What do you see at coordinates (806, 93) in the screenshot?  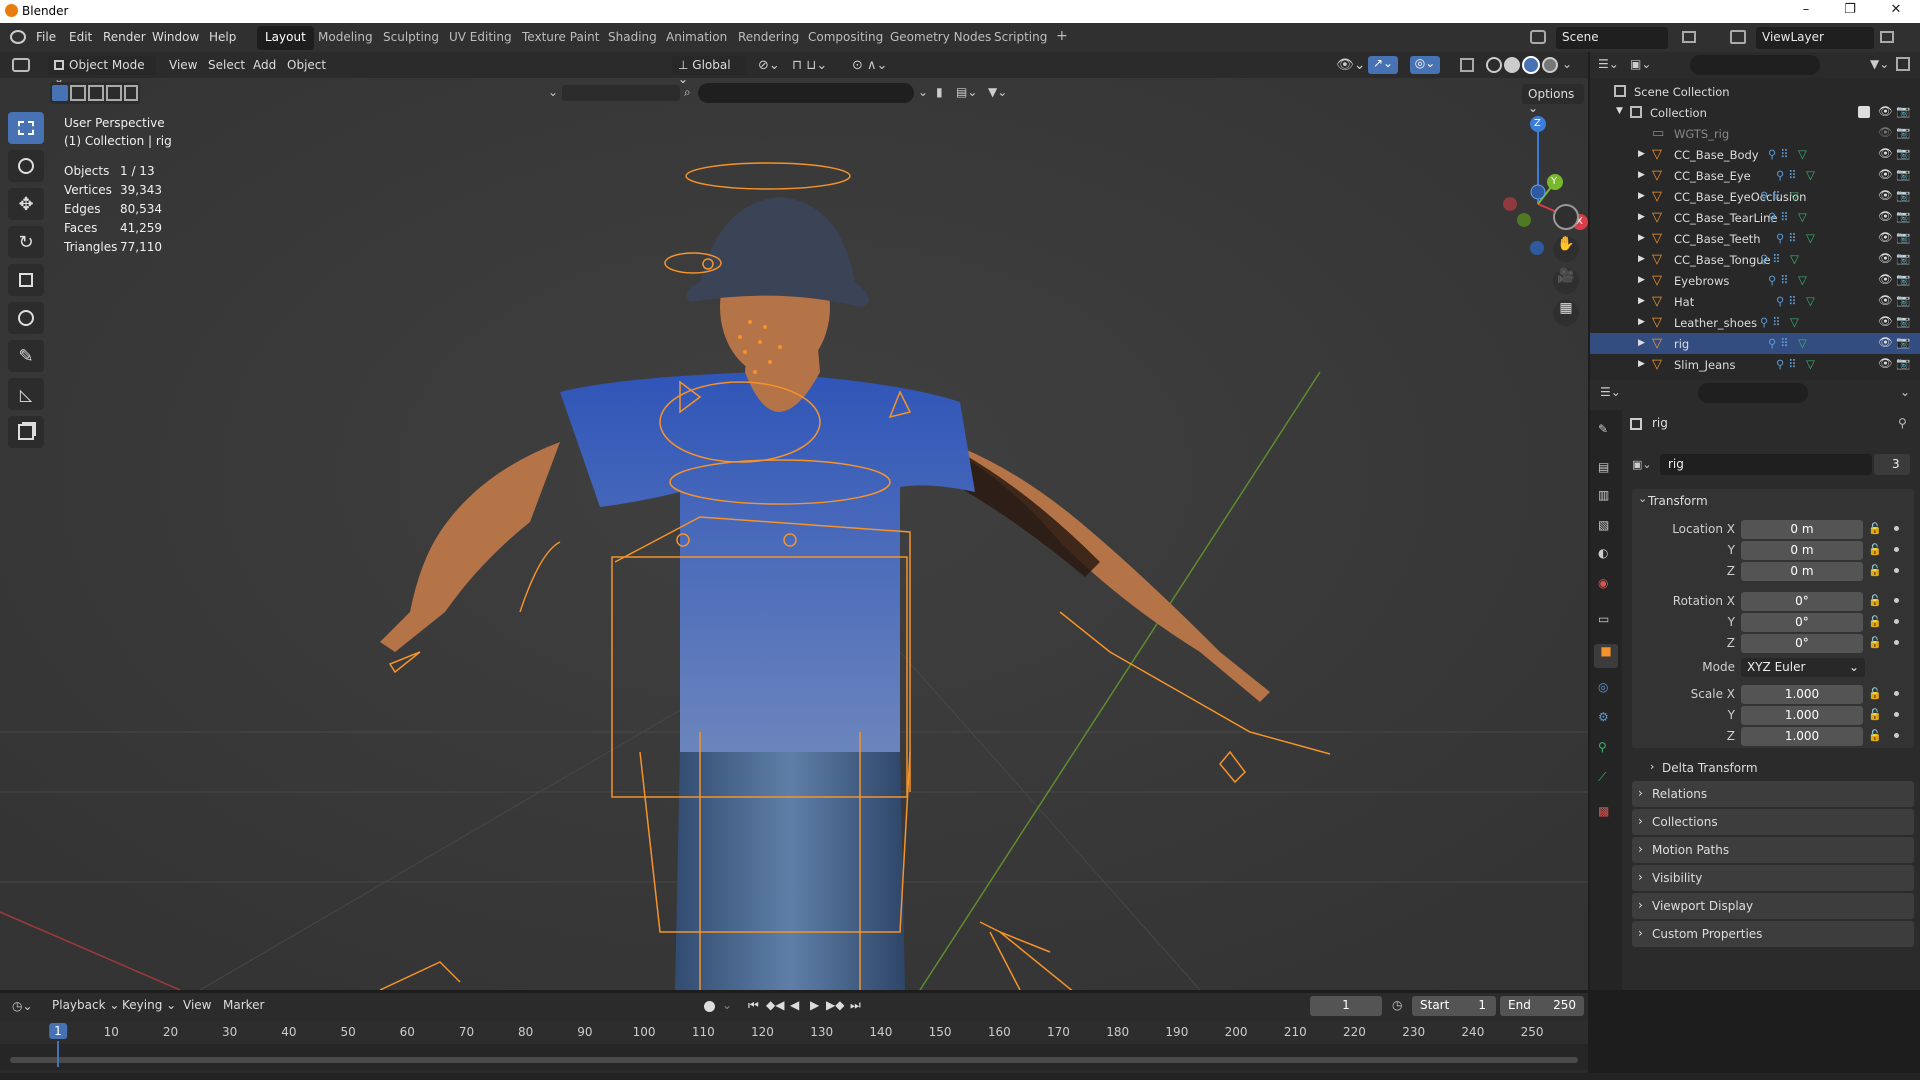 I see `viewport-search-input` at bounding box center [806, 93].